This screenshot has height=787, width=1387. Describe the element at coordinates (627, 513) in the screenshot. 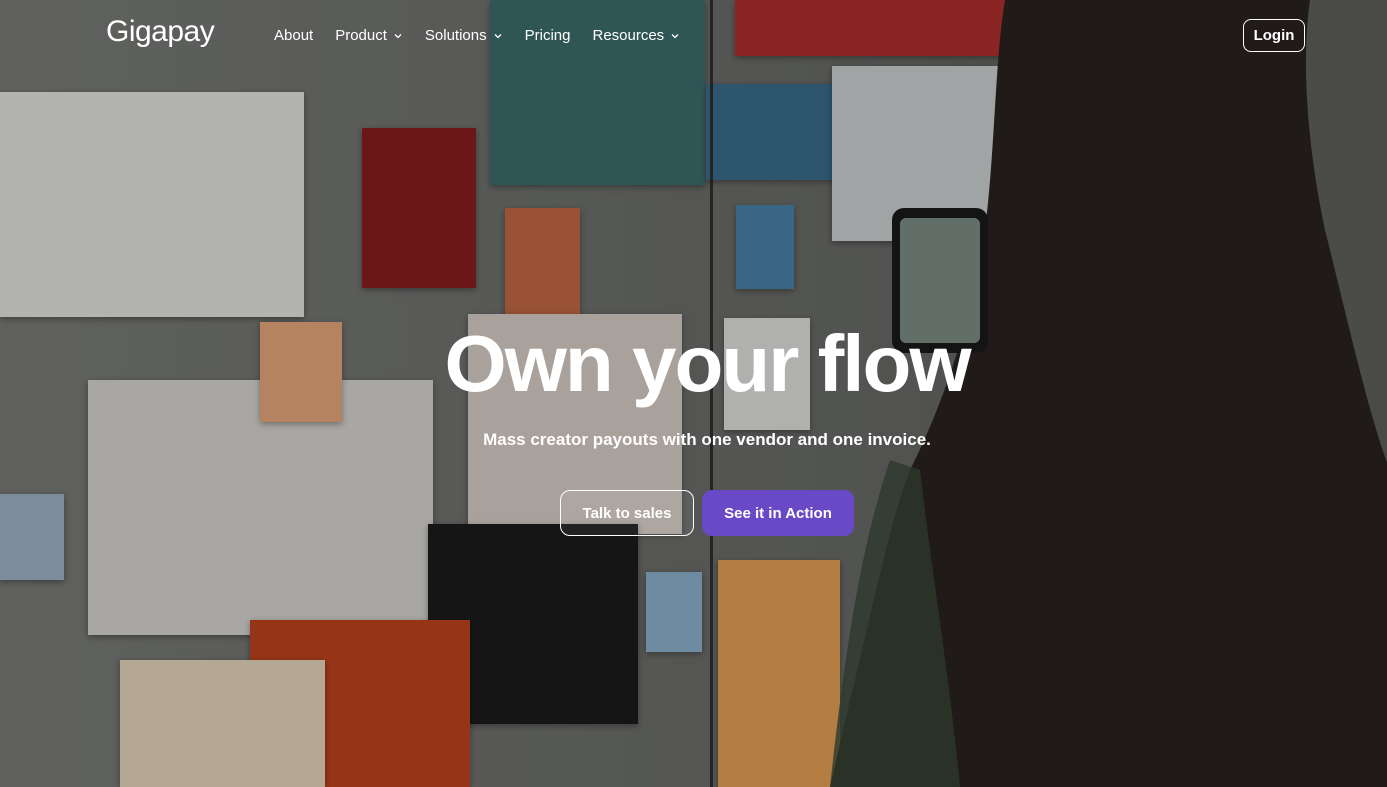

I see `talk-to-sales-button: Talk to sales` at that location.